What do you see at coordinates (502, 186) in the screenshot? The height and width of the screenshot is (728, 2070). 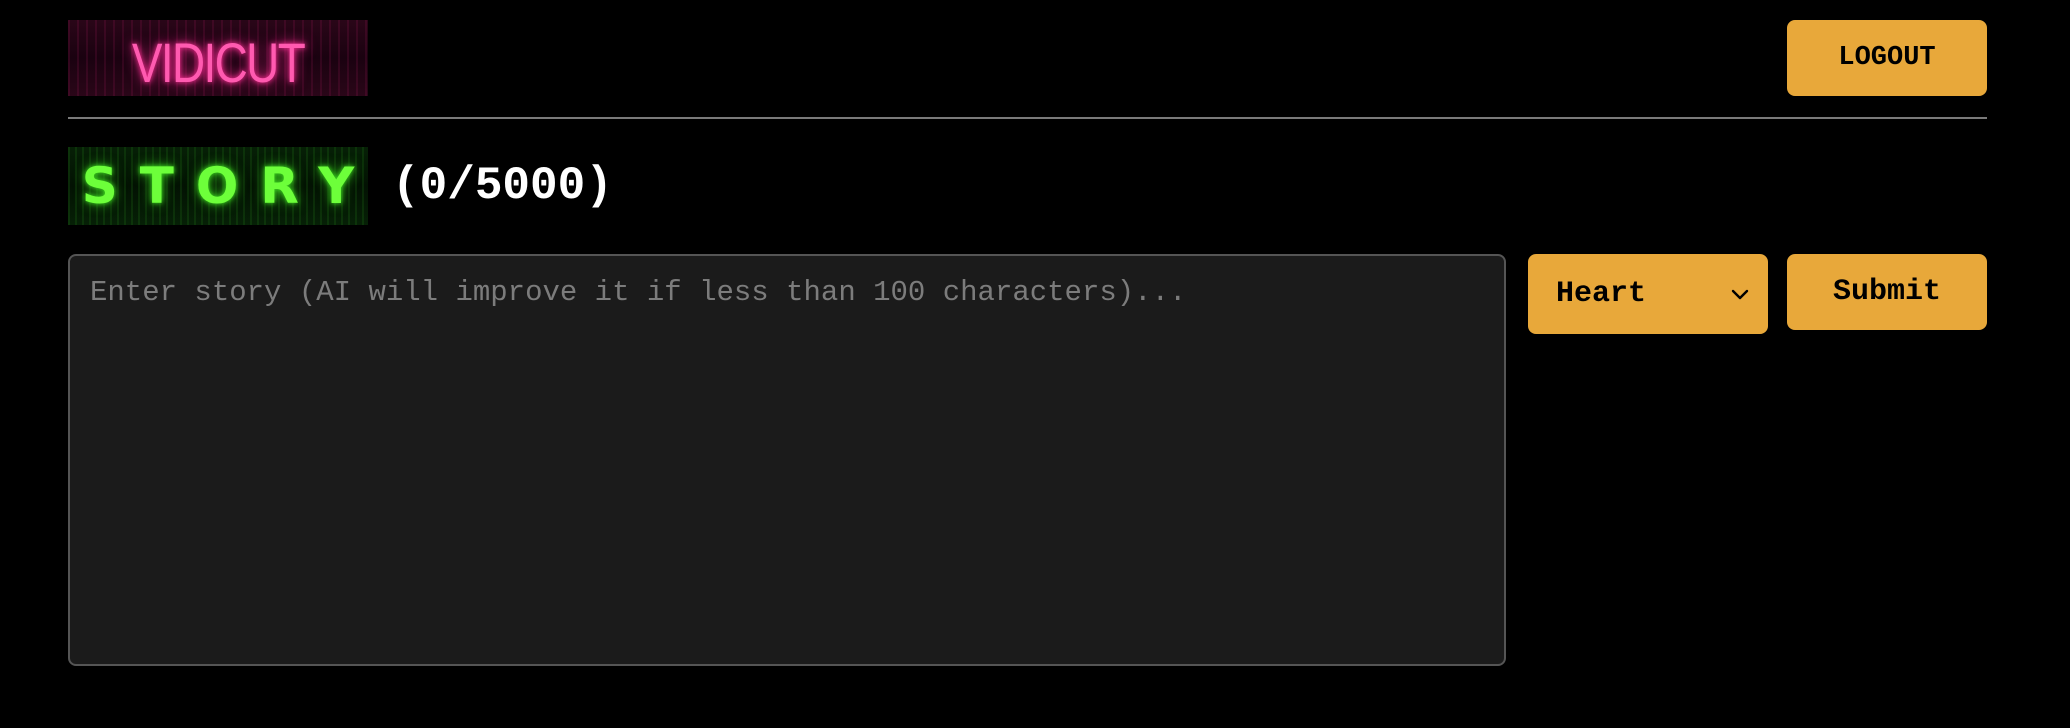 I see `character-count: (0/5000)` at bounding box center [502, 186].